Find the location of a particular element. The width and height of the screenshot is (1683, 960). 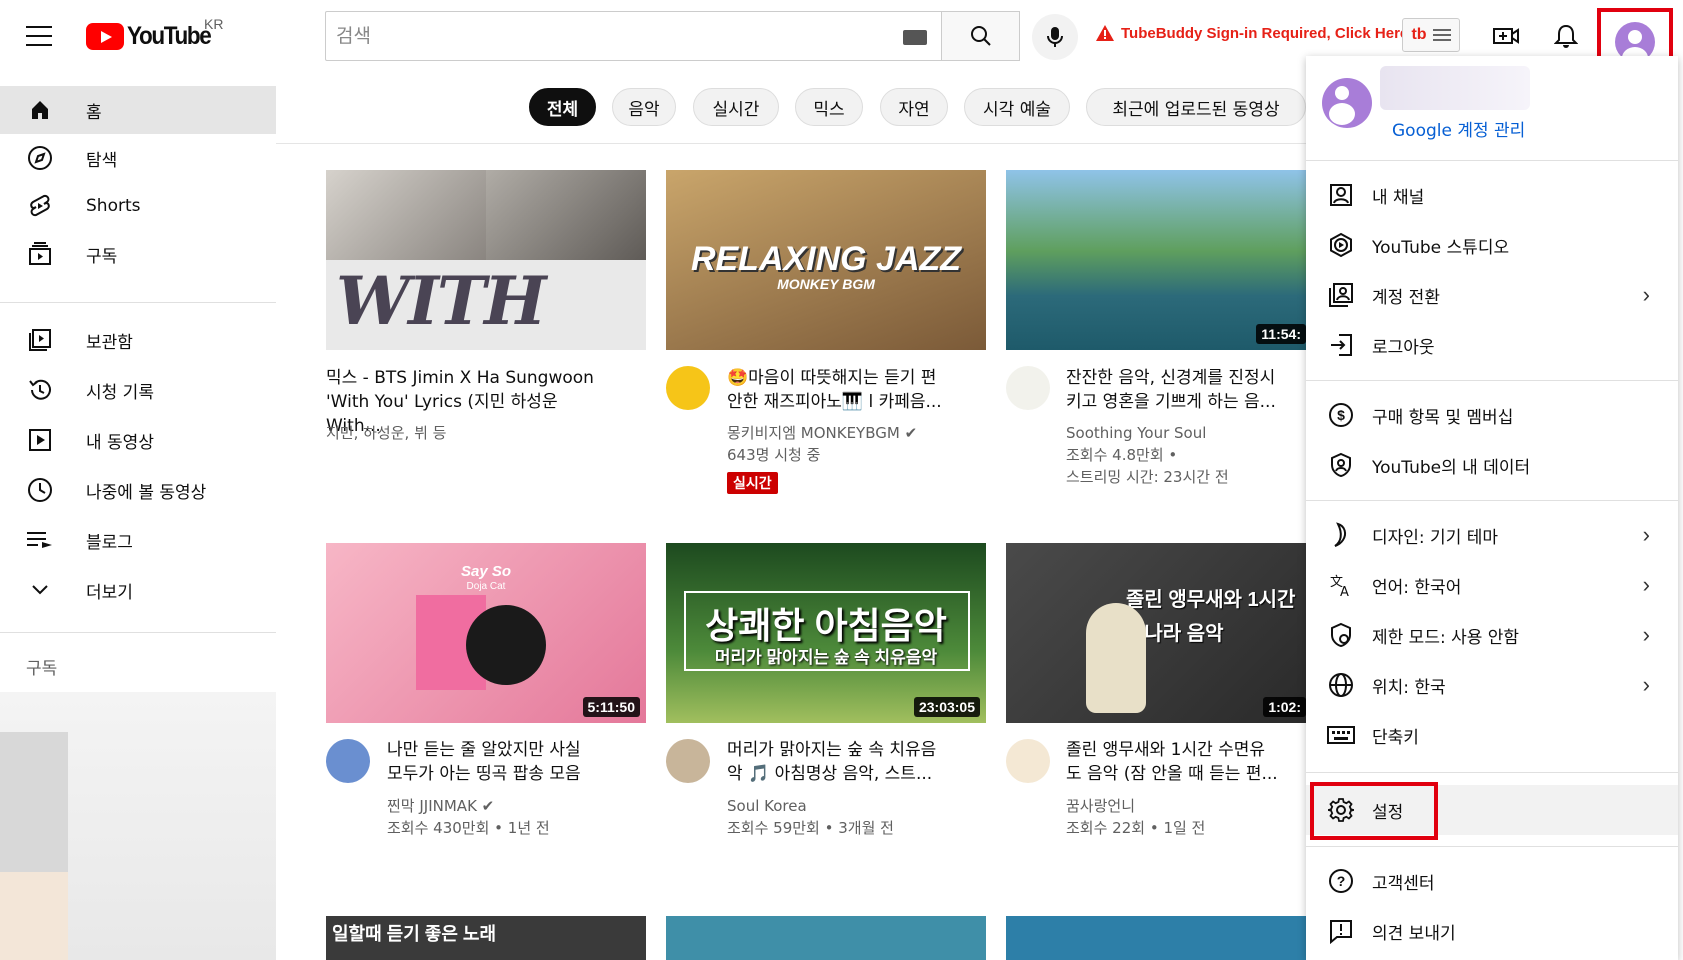

menu-label: 고객센터 is located at coordinates (1403, 883).